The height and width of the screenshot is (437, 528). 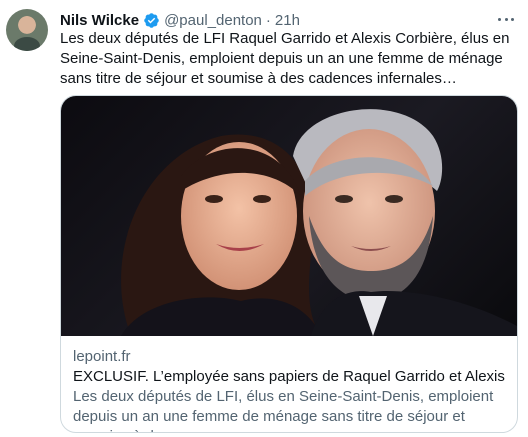 What do you see at coordinates (213, 20) in the screenshot?
I see `author-handle: @paul_denton` at bounding box center [213, 20].